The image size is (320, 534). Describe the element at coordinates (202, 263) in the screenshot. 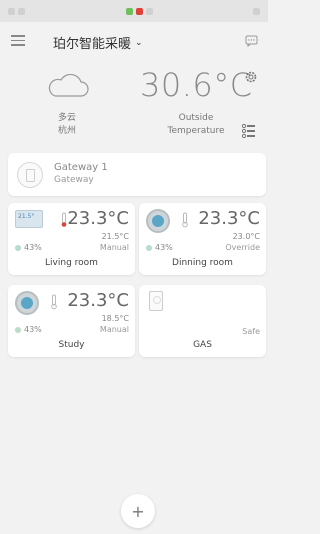

I see `room-name: Dinning room` at that location.